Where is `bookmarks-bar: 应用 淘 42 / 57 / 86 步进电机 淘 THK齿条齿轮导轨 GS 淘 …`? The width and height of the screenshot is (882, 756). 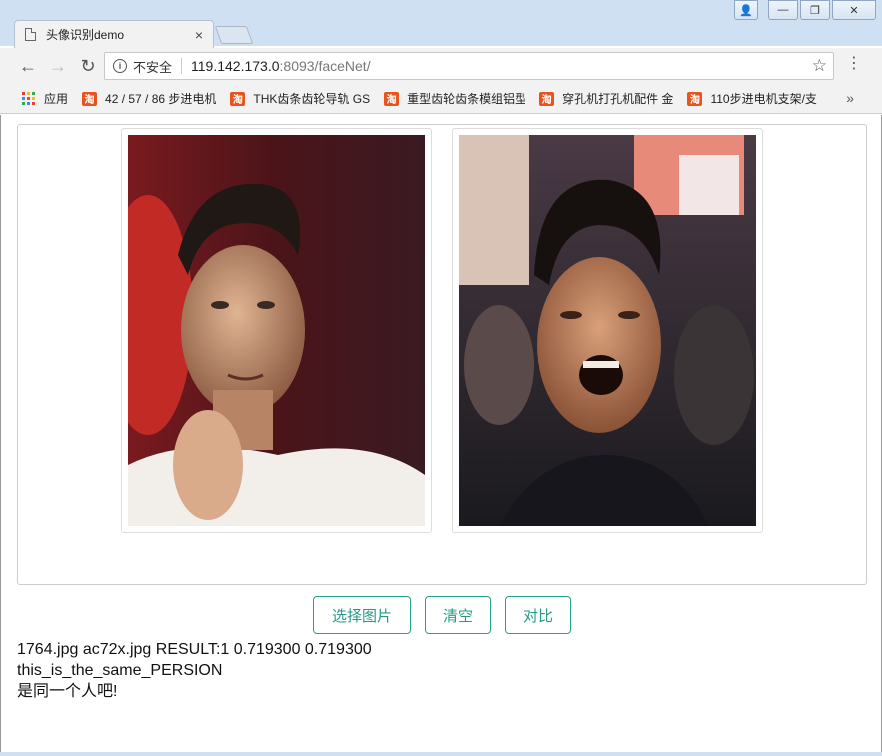 bookmarks-bar: 应用 淘 42 / 57 / 86 步进电机 淘 THK齿条齿轮导轨 GS 淘 … is located at coordinates (441, 99).